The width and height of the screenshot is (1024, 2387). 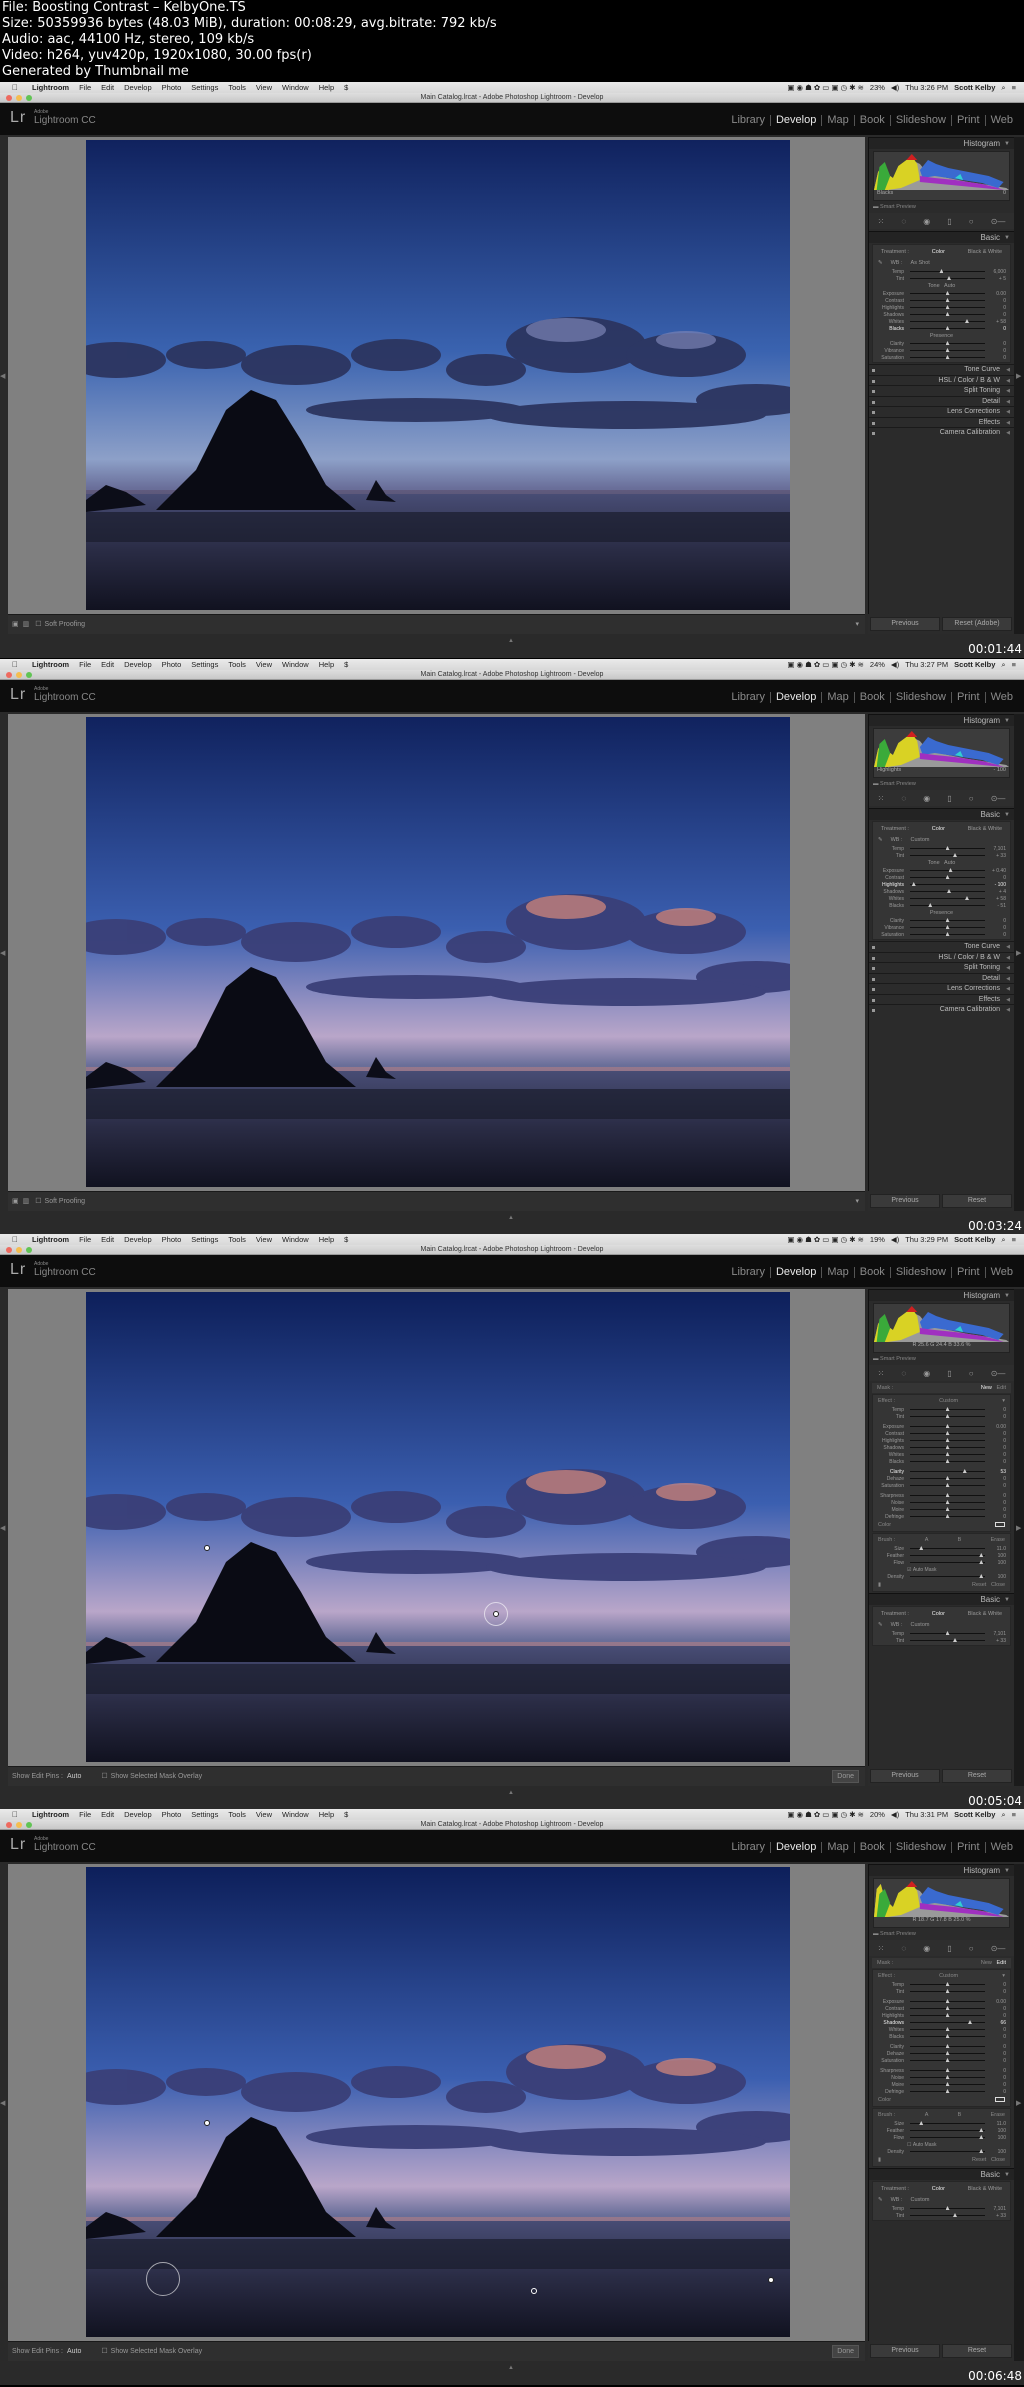 I want to click on slider-saturation: Saturation 0, so click(x=941, y=934).